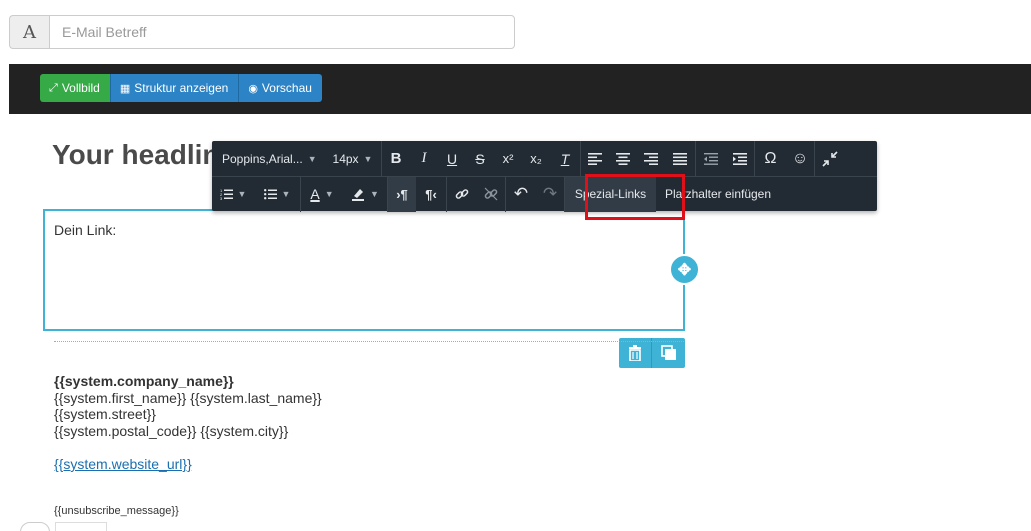 Image resolution: width=1031 pixels, height=531 pixels. I want to click on fullscreen-label: Vollbild, so click(80, 88).